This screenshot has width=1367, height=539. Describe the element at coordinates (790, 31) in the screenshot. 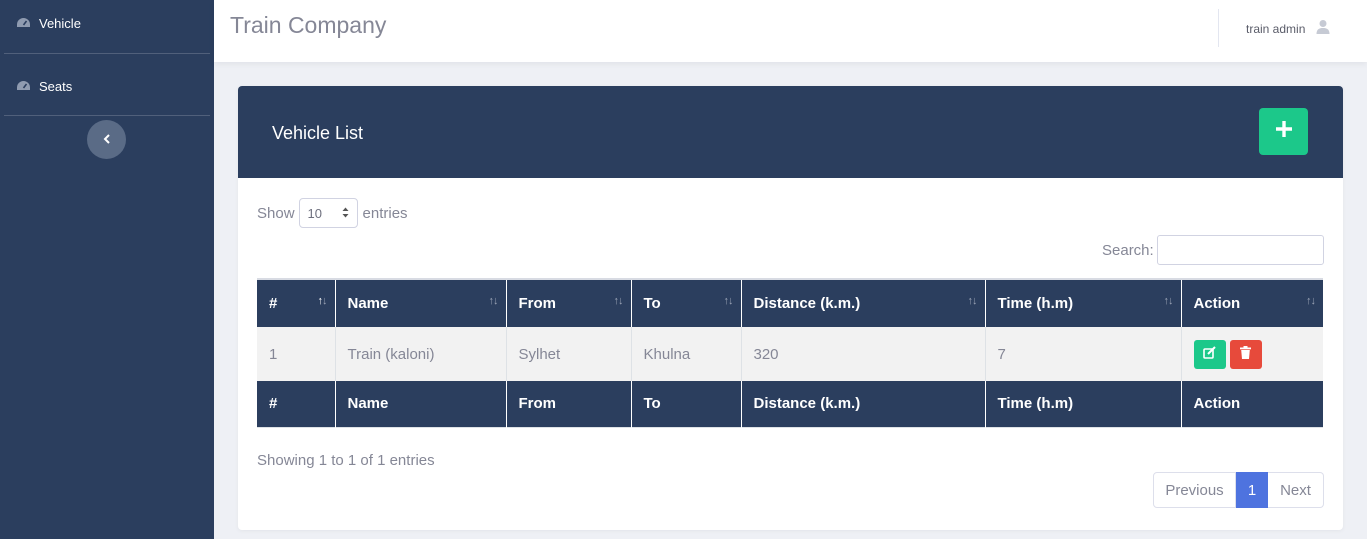

I see `topbar: Train Company train admin` at that location.